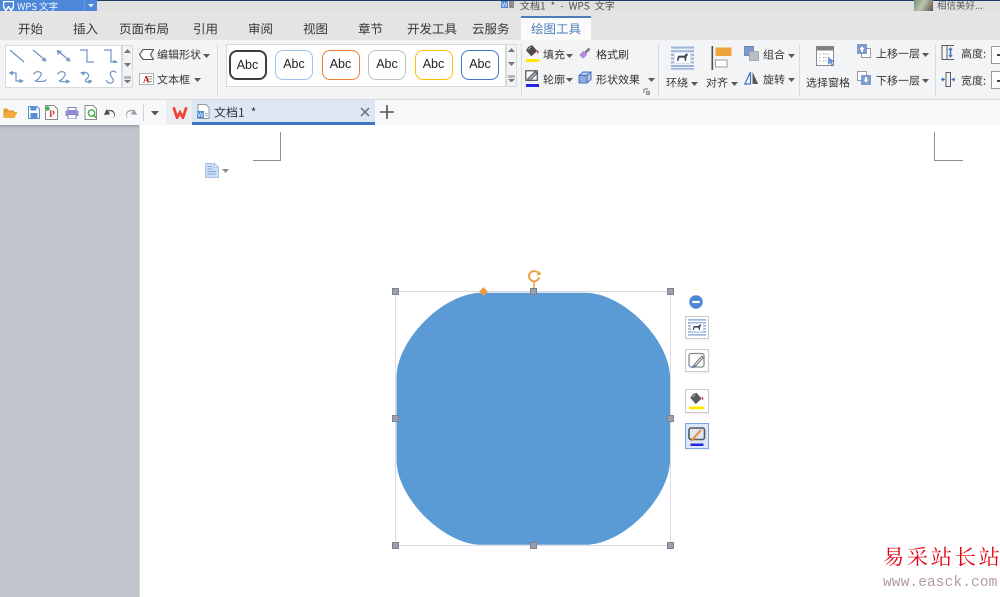 This screenshot has height=597, width=1000. I want to click on svg-text: P, so click(52, 115).